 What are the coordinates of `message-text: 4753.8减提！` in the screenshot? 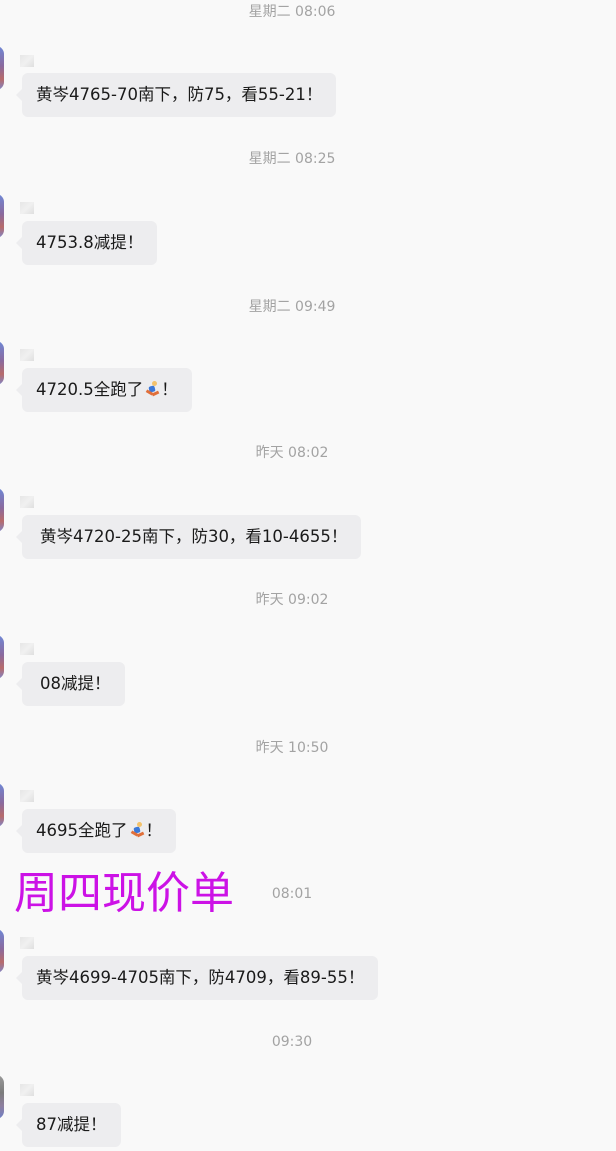 It's located at (90, 242).